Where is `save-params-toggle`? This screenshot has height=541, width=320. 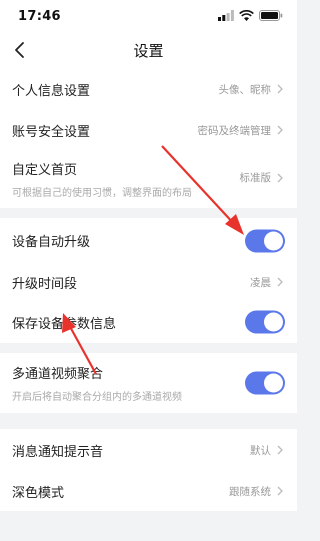 save-params-toggle is located at coordinates (265, 322).